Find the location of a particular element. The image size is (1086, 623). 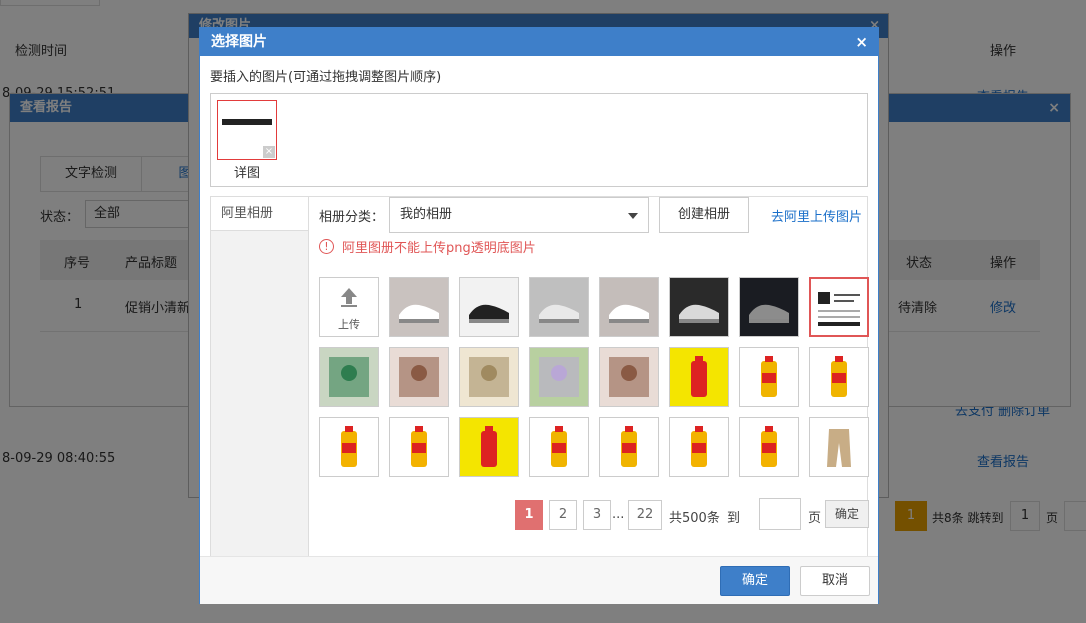

page-last: 22 is located at coordinates (645, 515).